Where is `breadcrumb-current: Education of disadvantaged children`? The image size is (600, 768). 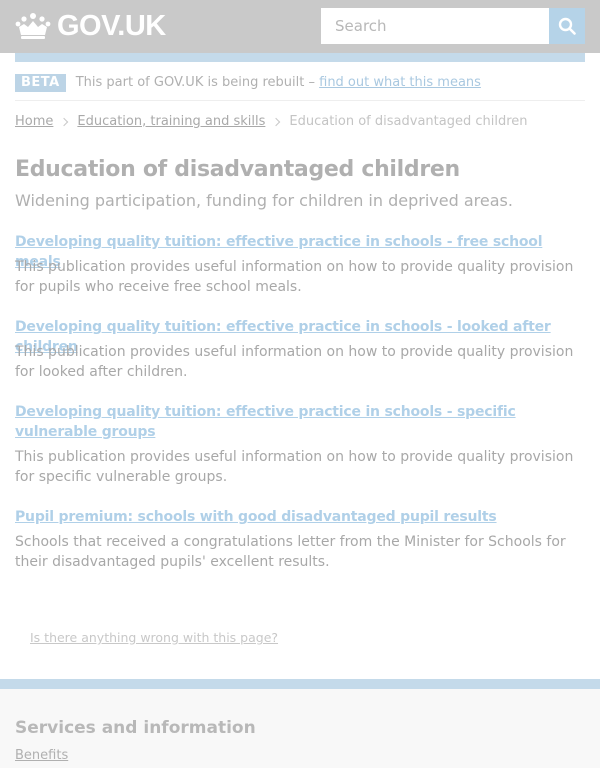
breadcrumb-current: Education of disadvantaged children is located at coordinates (408, 121).